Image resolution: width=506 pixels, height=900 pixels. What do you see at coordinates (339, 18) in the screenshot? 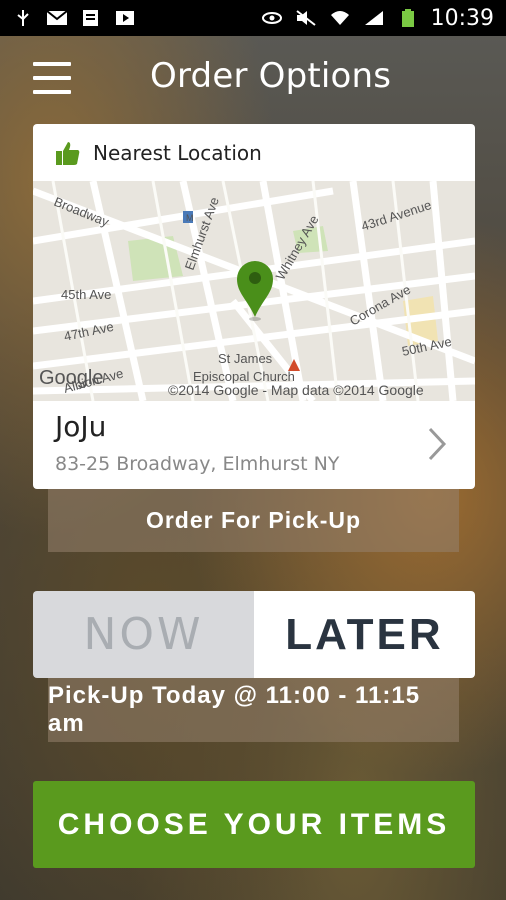
I see `wifi-icon` at bounding box center [339, 18].